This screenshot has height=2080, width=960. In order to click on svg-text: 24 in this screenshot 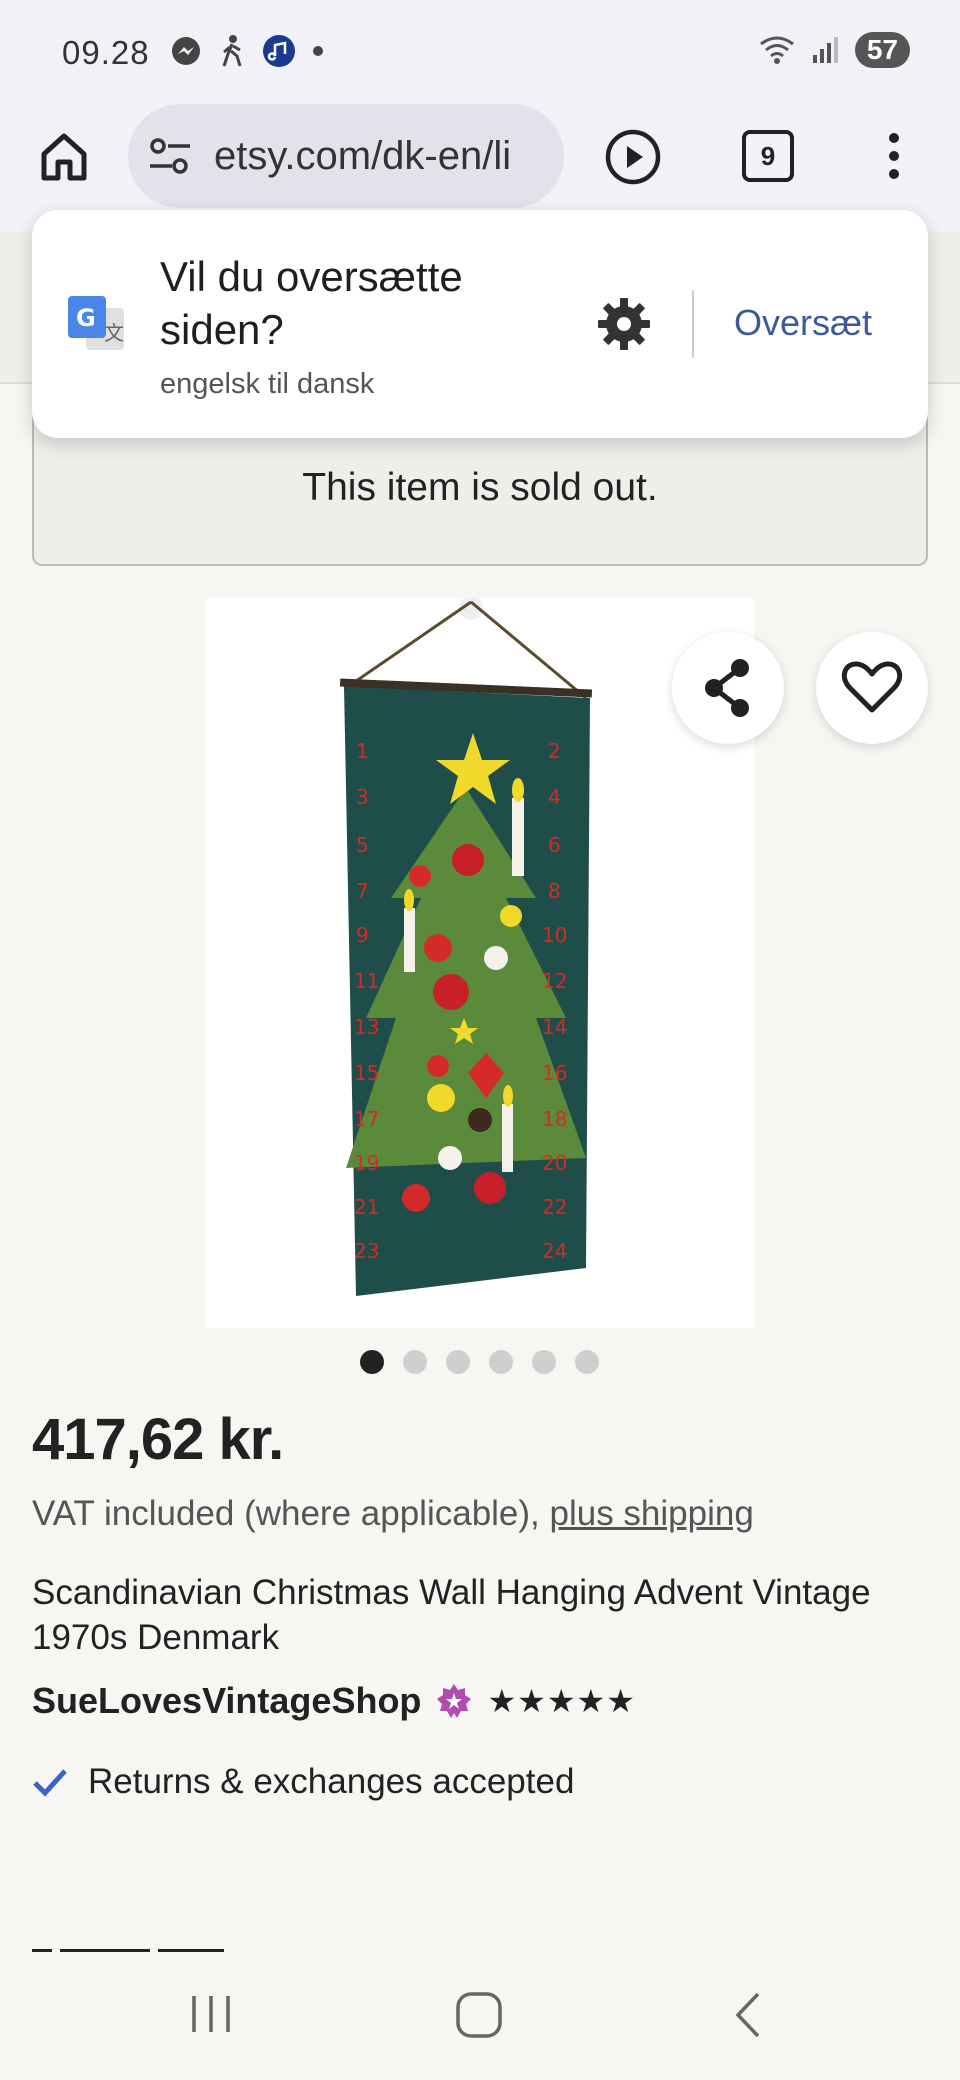, I will do `click(554, 1251)`.